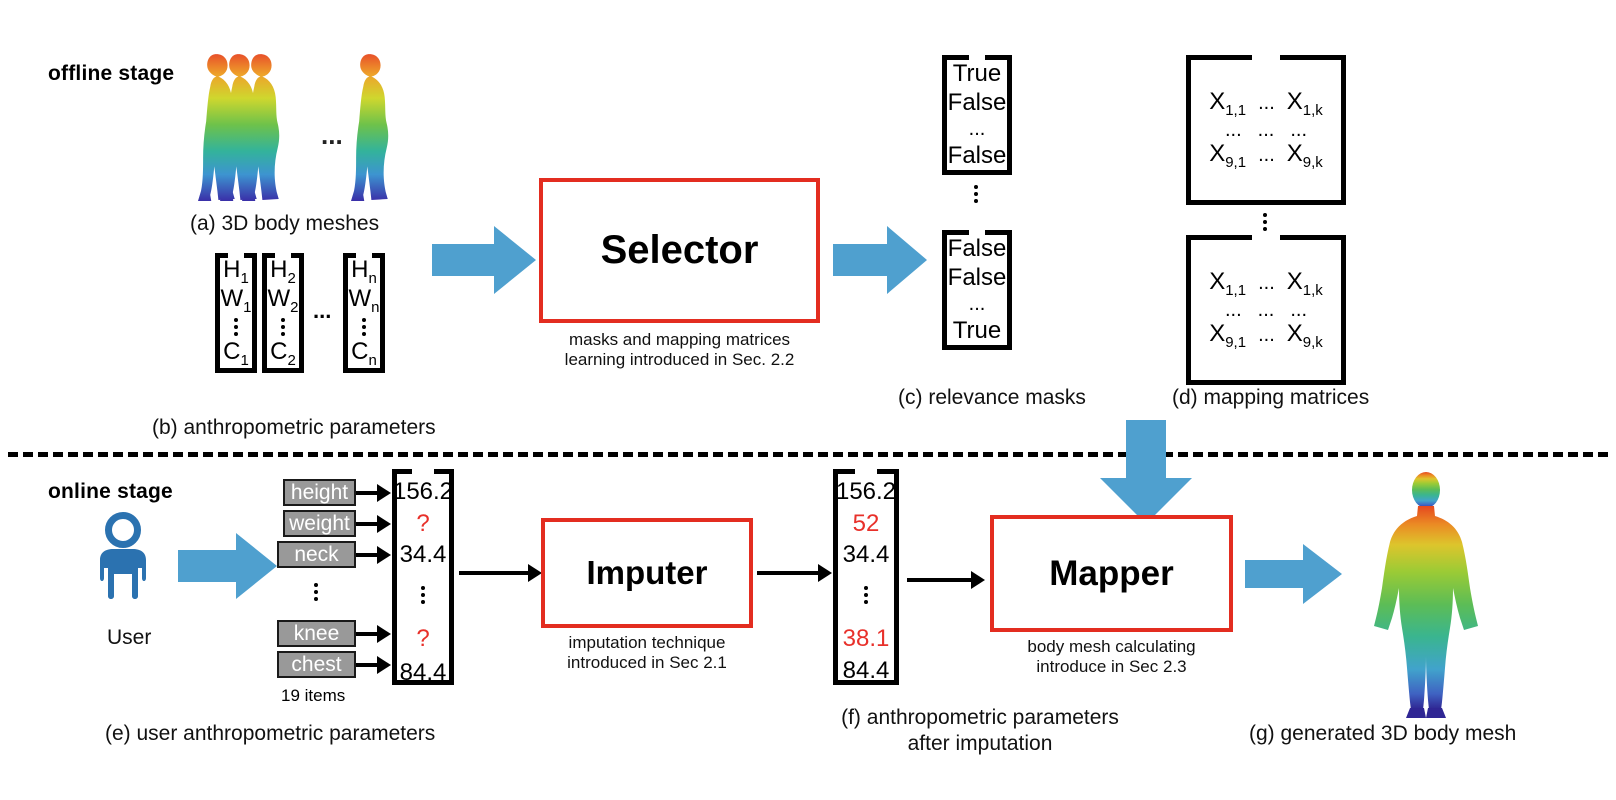 The width and height of the screenshot is (1616, 800). I want to click on param-cn-sub: n, so click(372, 360).